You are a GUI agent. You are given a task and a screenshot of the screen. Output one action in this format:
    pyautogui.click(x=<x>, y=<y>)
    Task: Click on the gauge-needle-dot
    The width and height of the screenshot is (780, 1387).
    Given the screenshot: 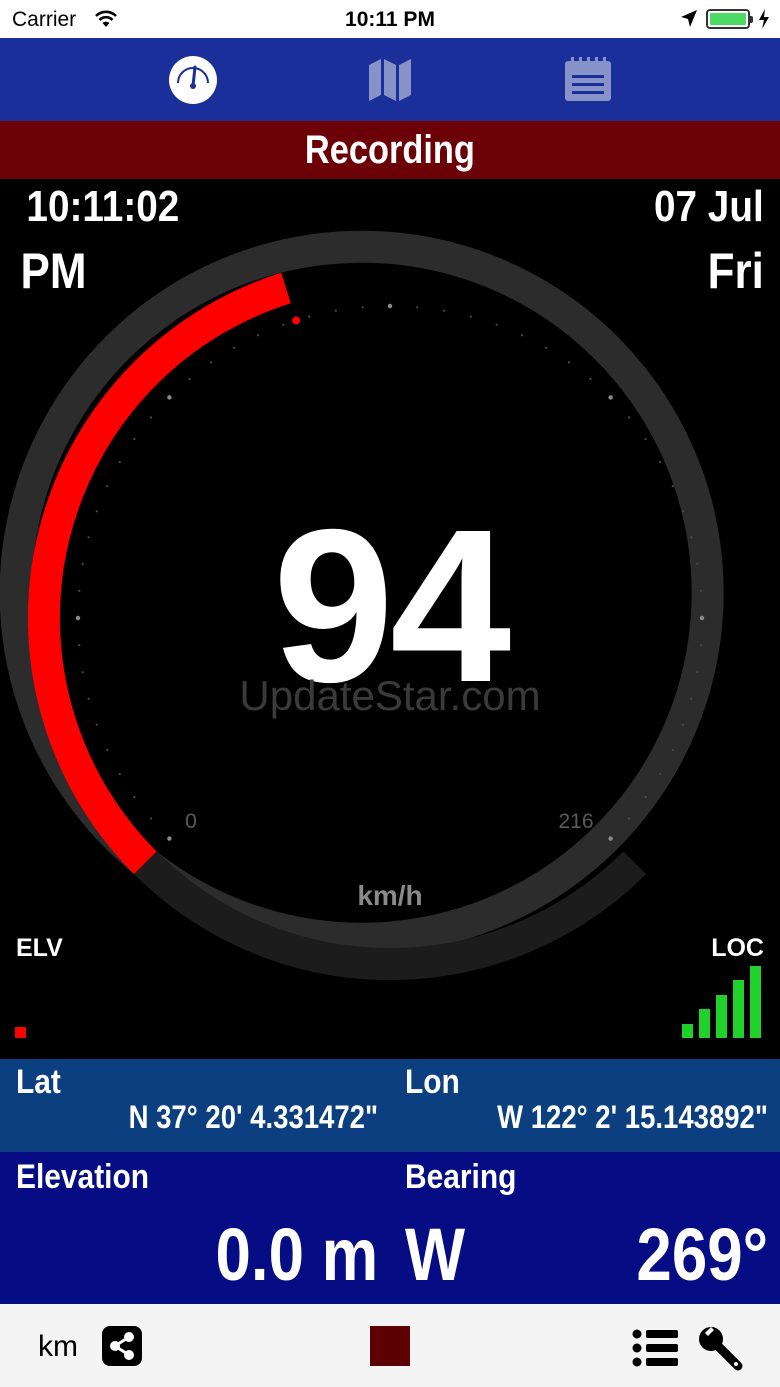 What is the action you would take?
    pyautogui.click(x=296, y=320)
    